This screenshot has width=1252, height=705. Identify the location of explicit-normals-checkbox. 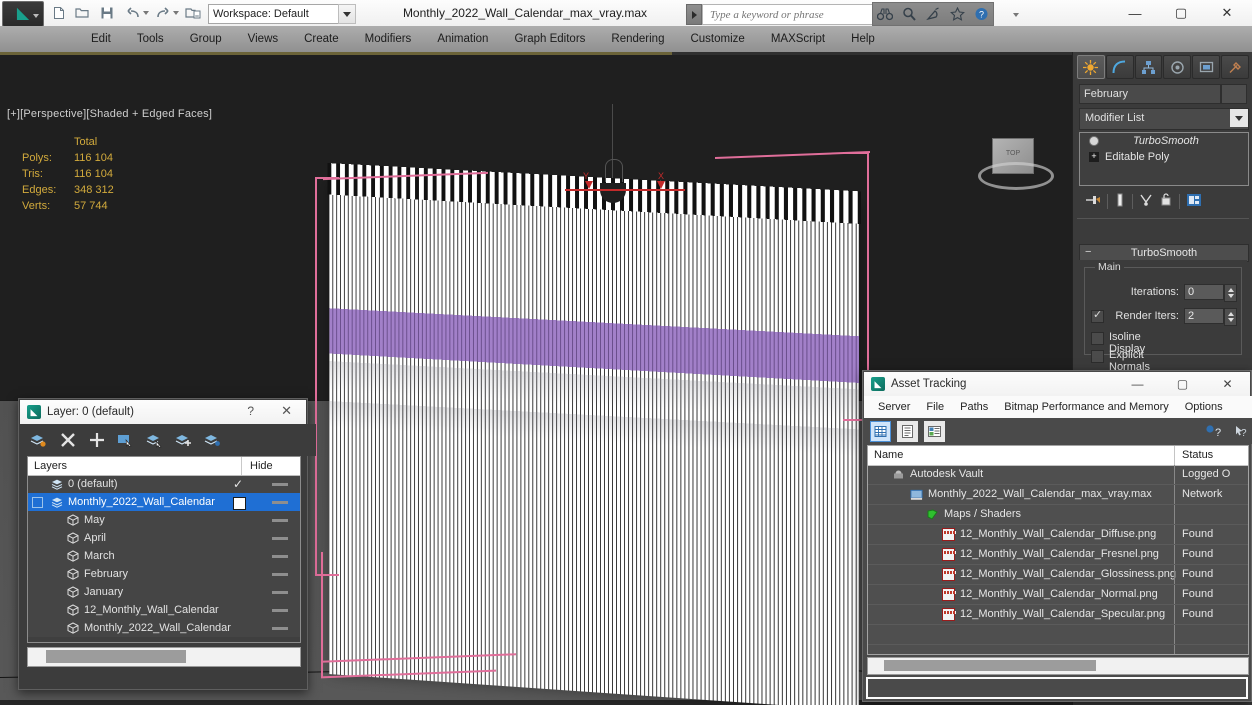
(1097, 356).